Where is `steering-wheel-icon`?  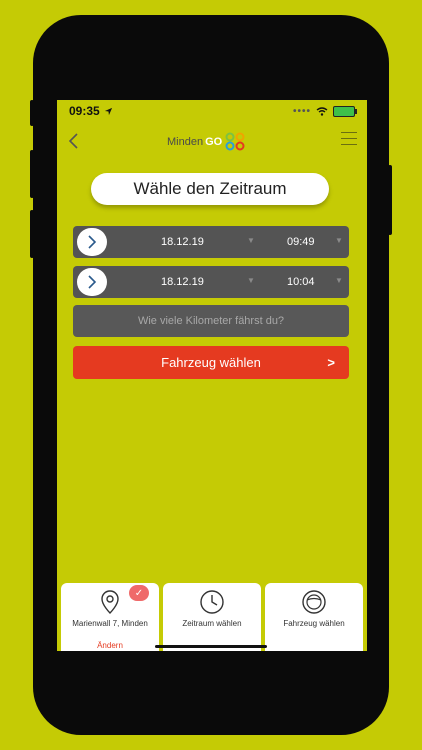 steering-wheel-icon is located at coordinates (314, 602).